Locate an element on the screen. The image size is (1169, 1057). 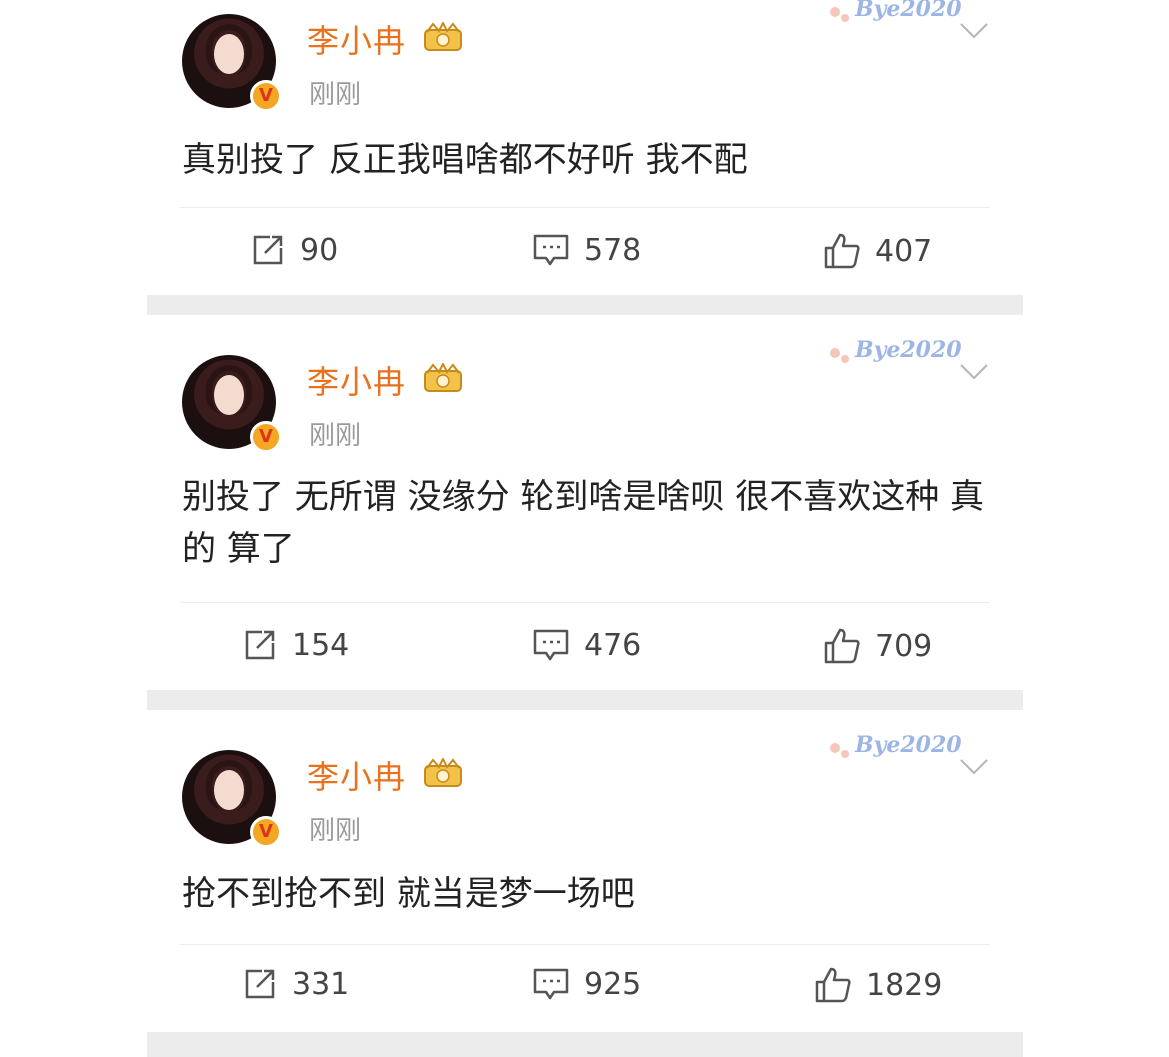
like-button: 407 is located at coordinates (877, 251).